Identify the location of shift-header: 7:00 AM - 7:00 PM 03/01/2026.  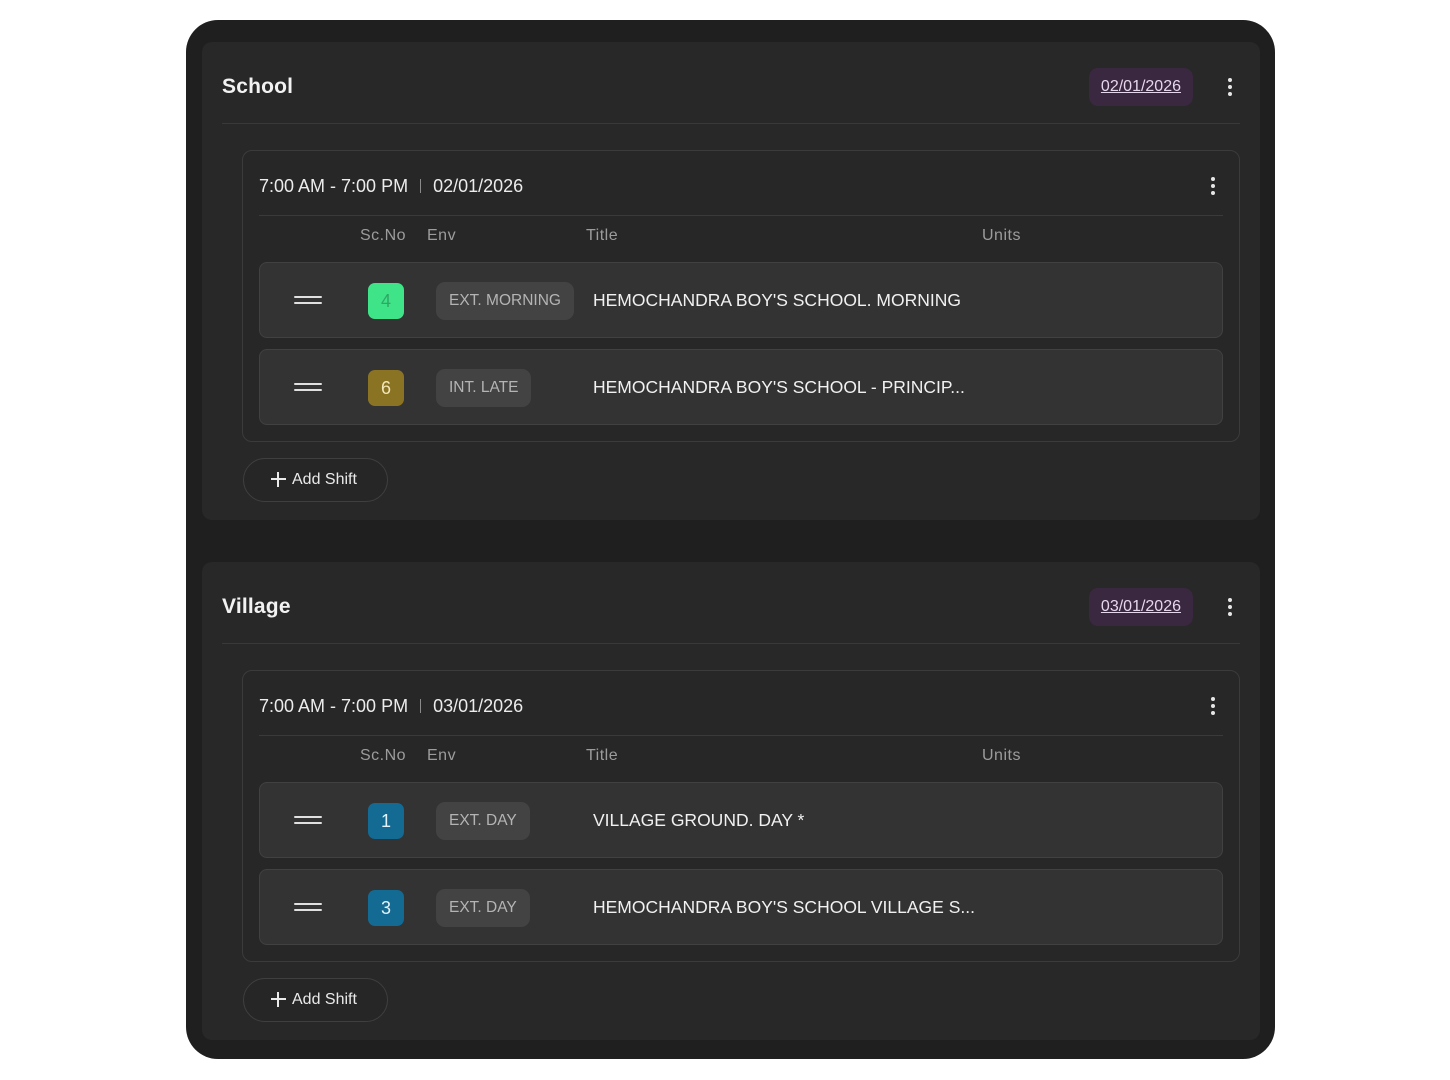
(741, 703).